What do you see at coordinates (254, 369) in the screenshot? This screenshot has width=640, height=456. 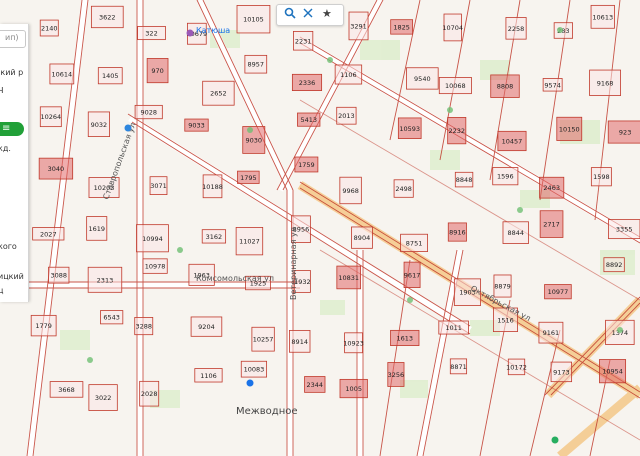 I see `parcel: 10083` at bounding box center [254, 369].